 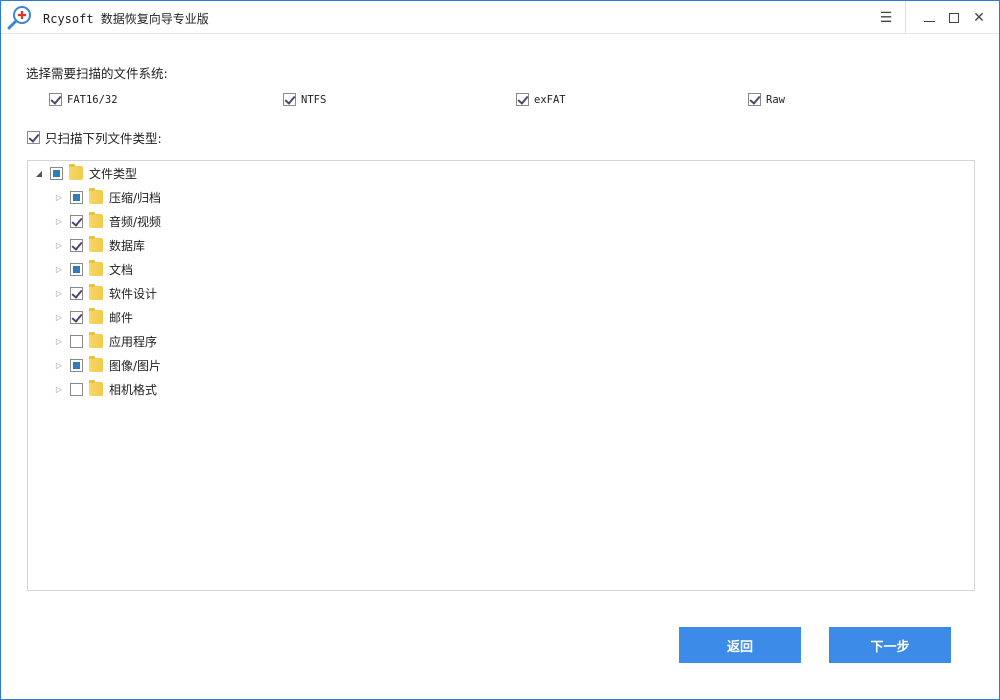 I want to click on title-bar: Rcysoft 数据恢复向导专业版 ☰ ✕, so click(x=500, y=17).